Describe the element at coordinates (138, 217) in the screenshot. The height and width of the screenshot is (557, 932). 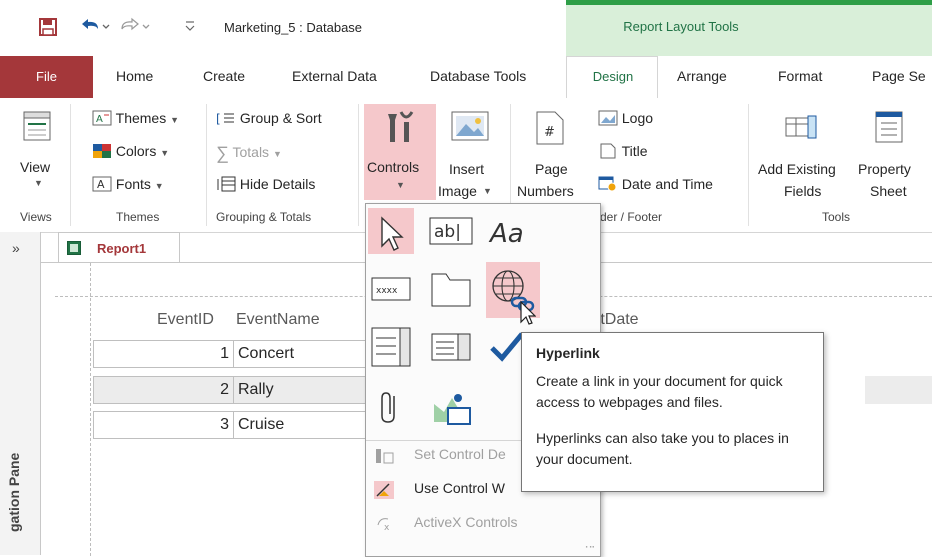
I see `group-label-themes: Themes` at that location.